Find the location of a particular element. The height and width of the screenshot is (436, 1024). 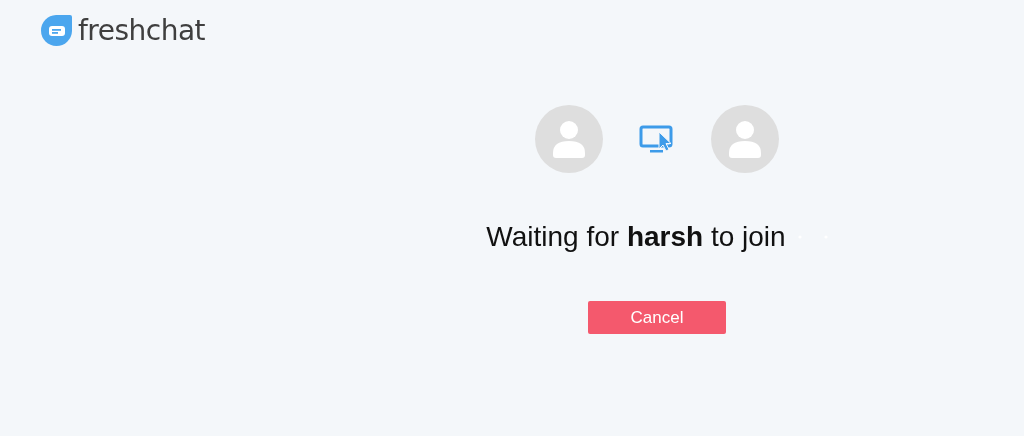

logo-icon is located at coordinates (56, 30).